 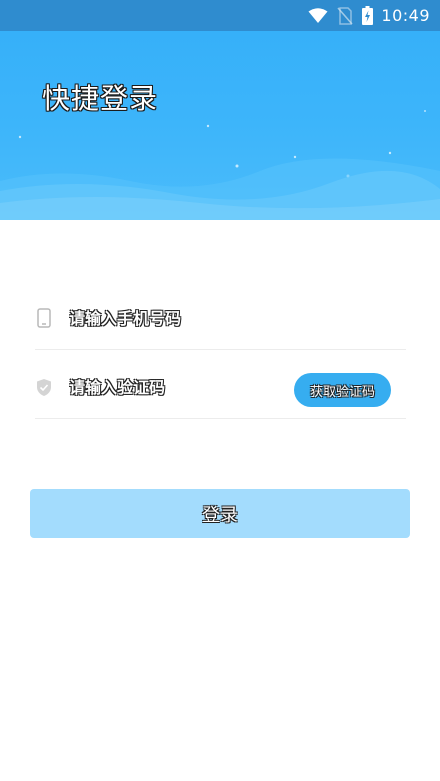 I want to click on battery-charging-icon, so click(x=368, y=15).